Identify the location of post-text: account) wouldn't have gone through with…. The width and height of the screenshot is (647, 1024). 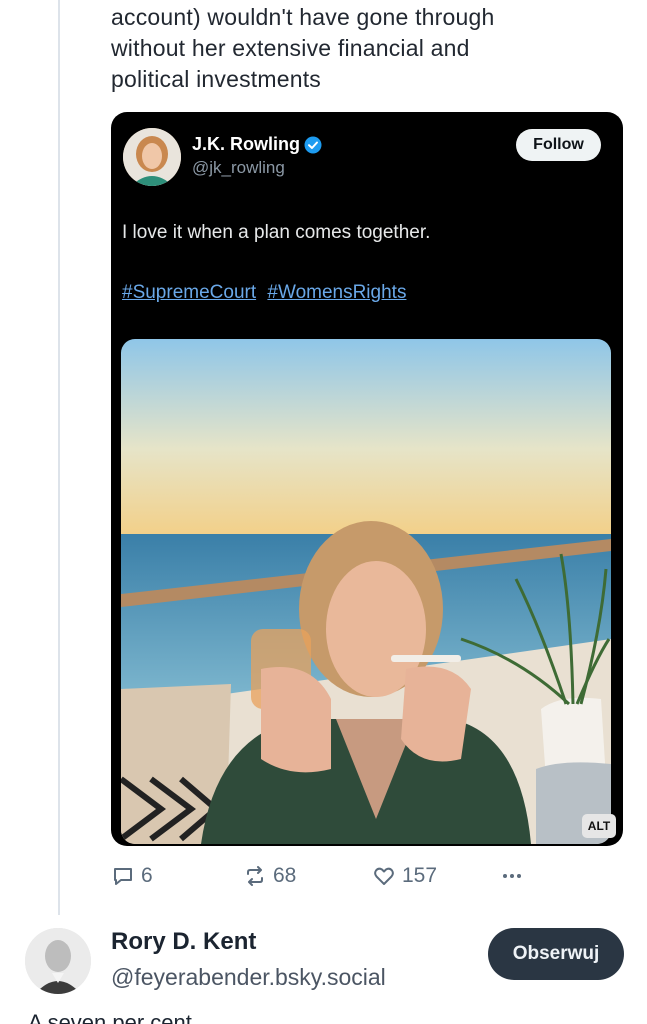
(371, 48).